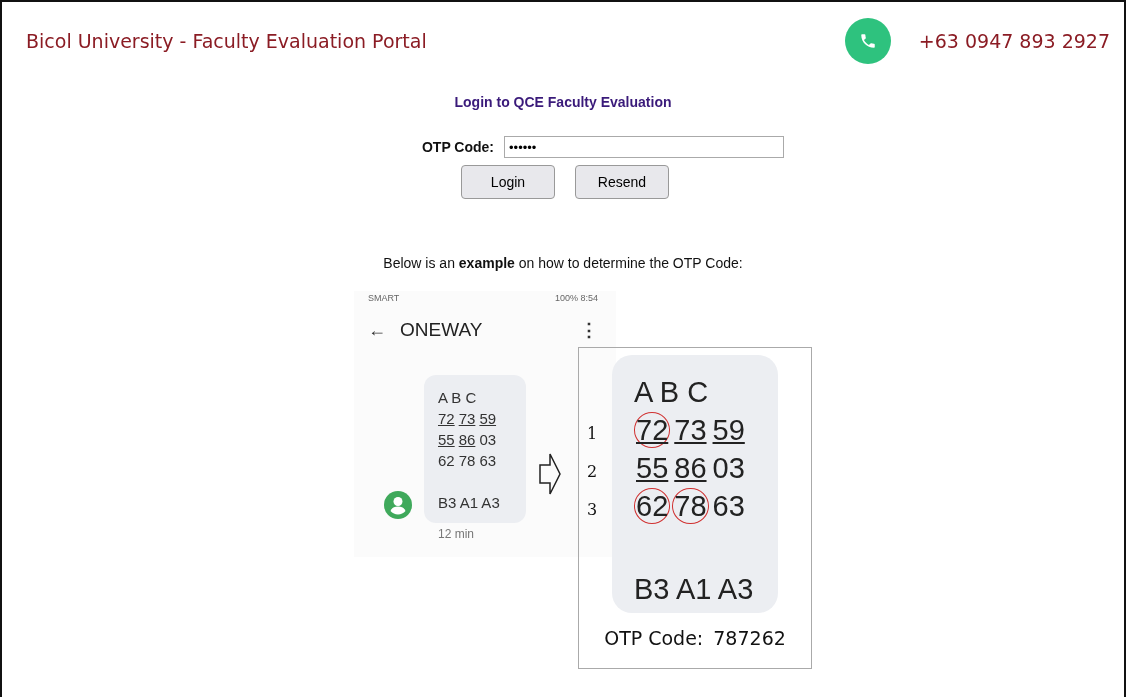  I want to click on code-cell-text: 59, so click(728, 430).